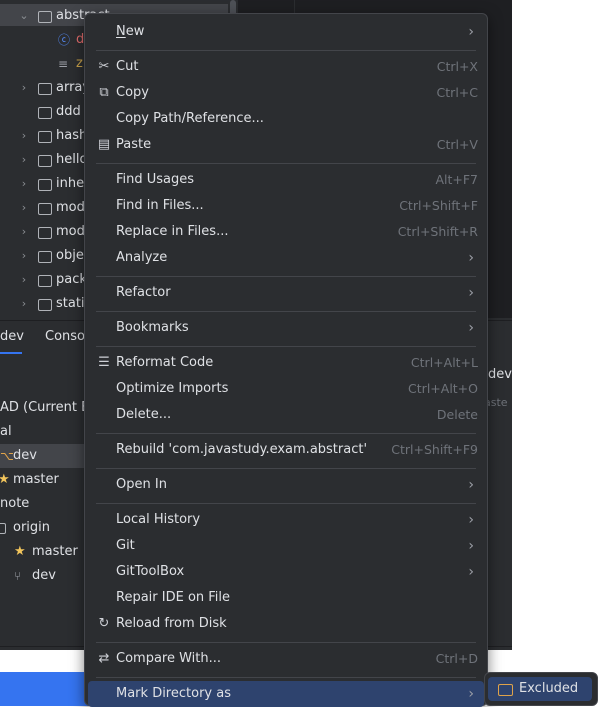 Image resolution: width=604 pixels, height=707 pixels. What do you see at coordinates (286, 624) in the screenshot?
I see `menu-item-reload-from-disk: ↻ Reload from Disk` at bounding box center [286, 624].